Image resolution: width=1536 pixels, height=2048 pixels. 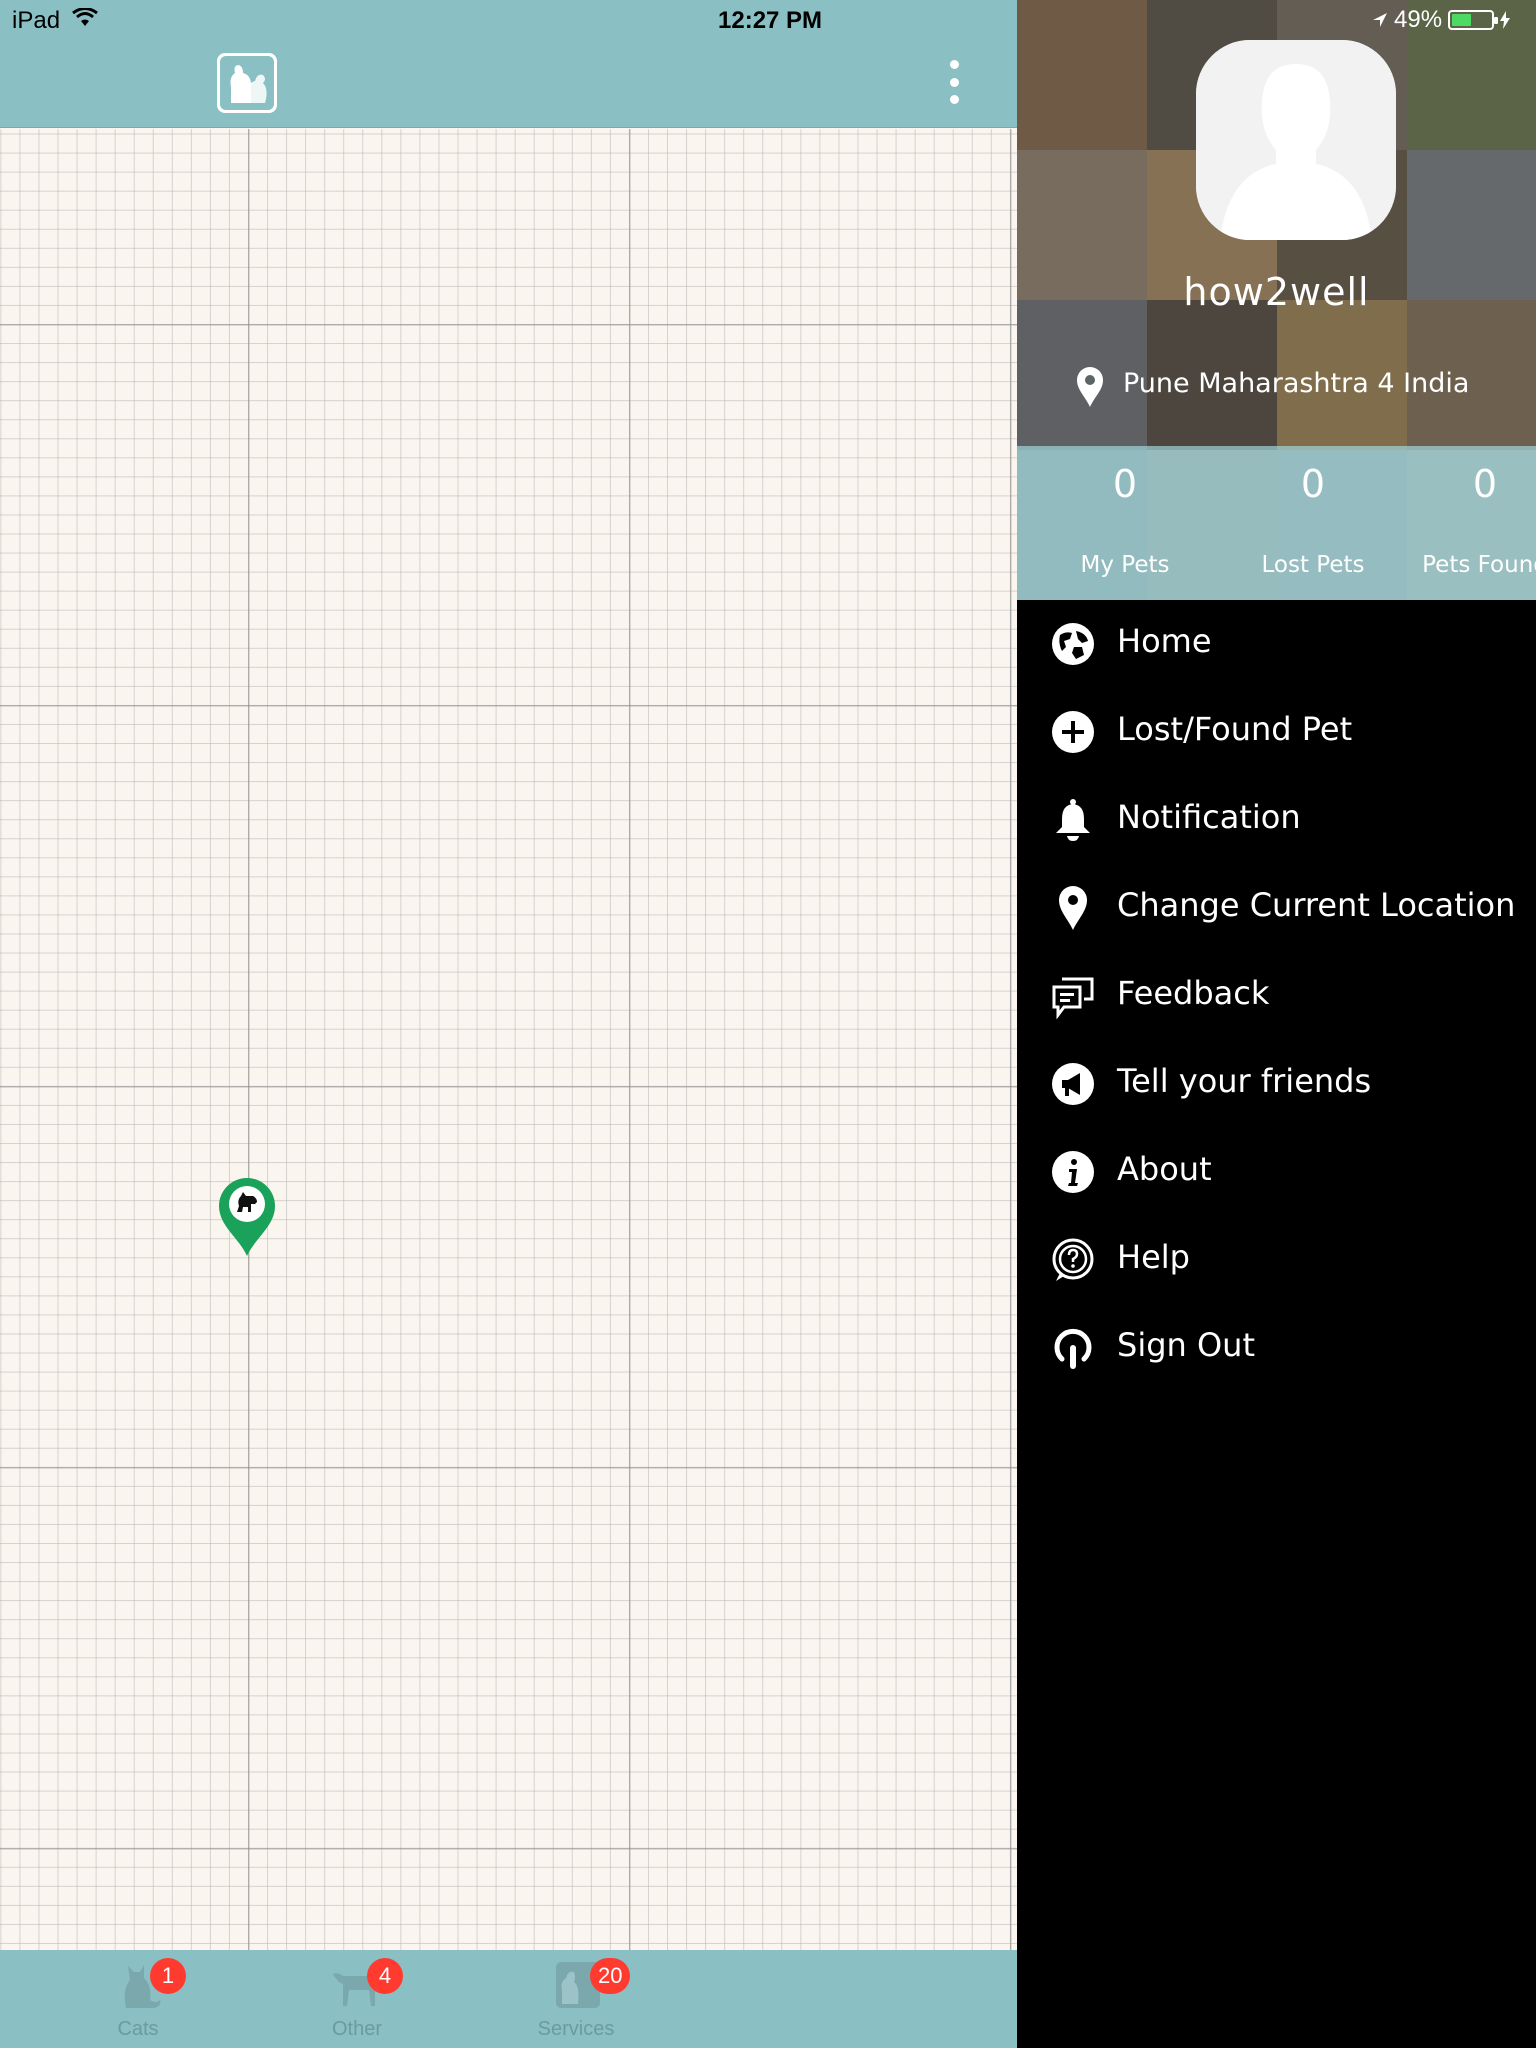 What do you see at coordinates (1209, 817) in the screenshot?
I see `menu-label: Notification` at bounding box center [1209, 817].